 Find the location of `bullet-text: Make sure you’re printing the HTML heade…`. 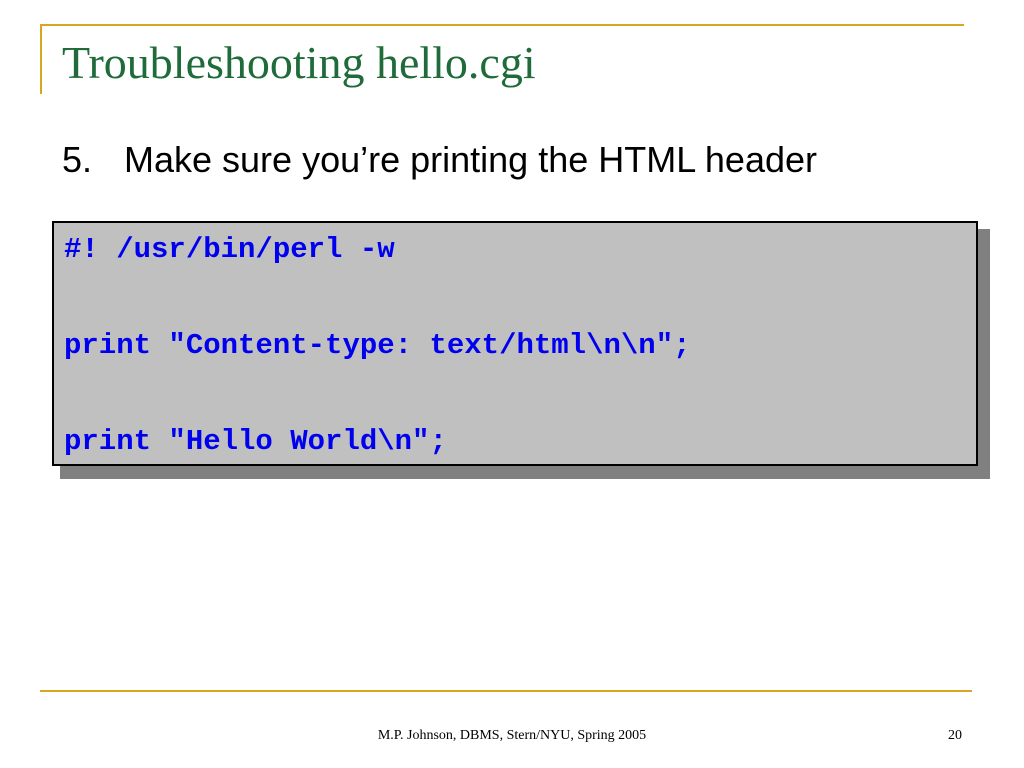

bullet-text: Make sure you’re printing the HTML heade… is located at coordinates (470, 159).